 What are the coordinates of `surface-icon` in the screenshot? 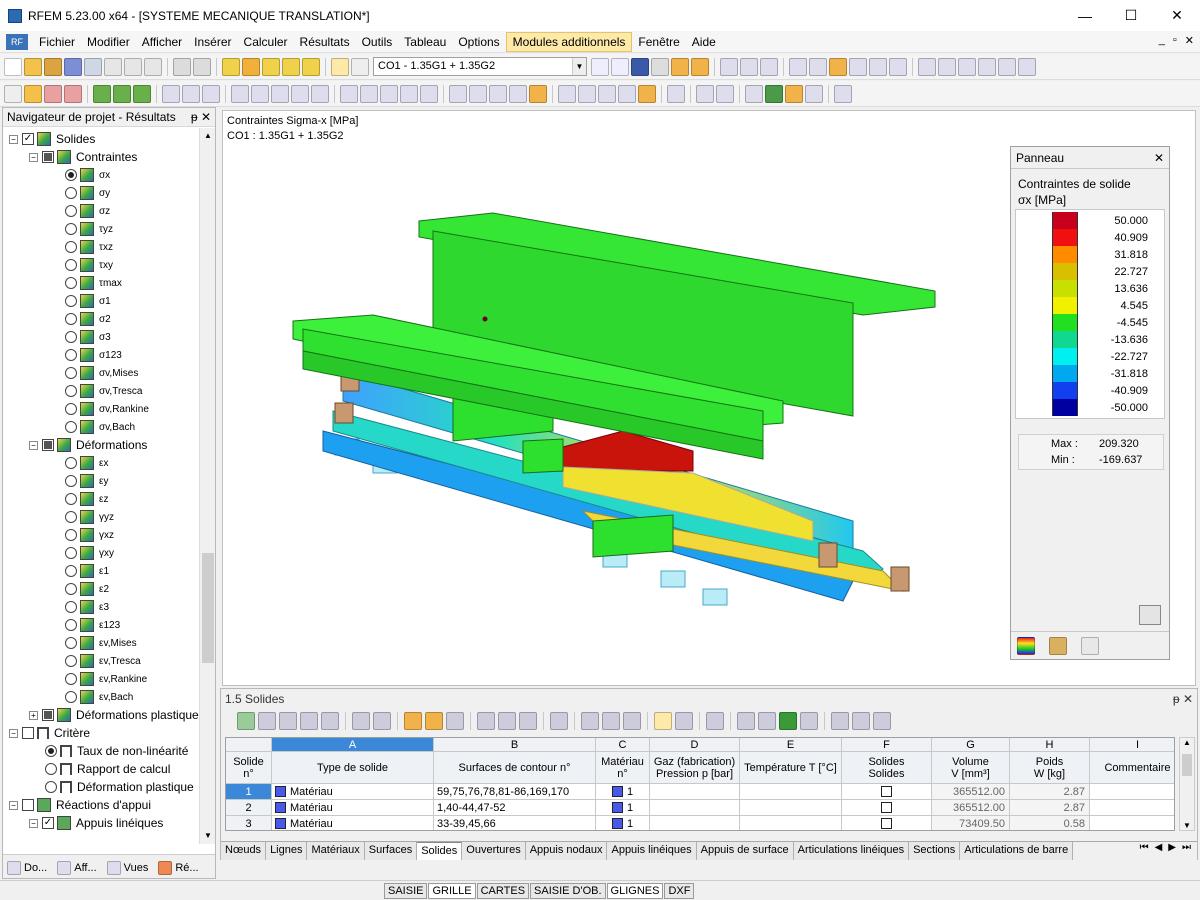 It's located at (122, 93).